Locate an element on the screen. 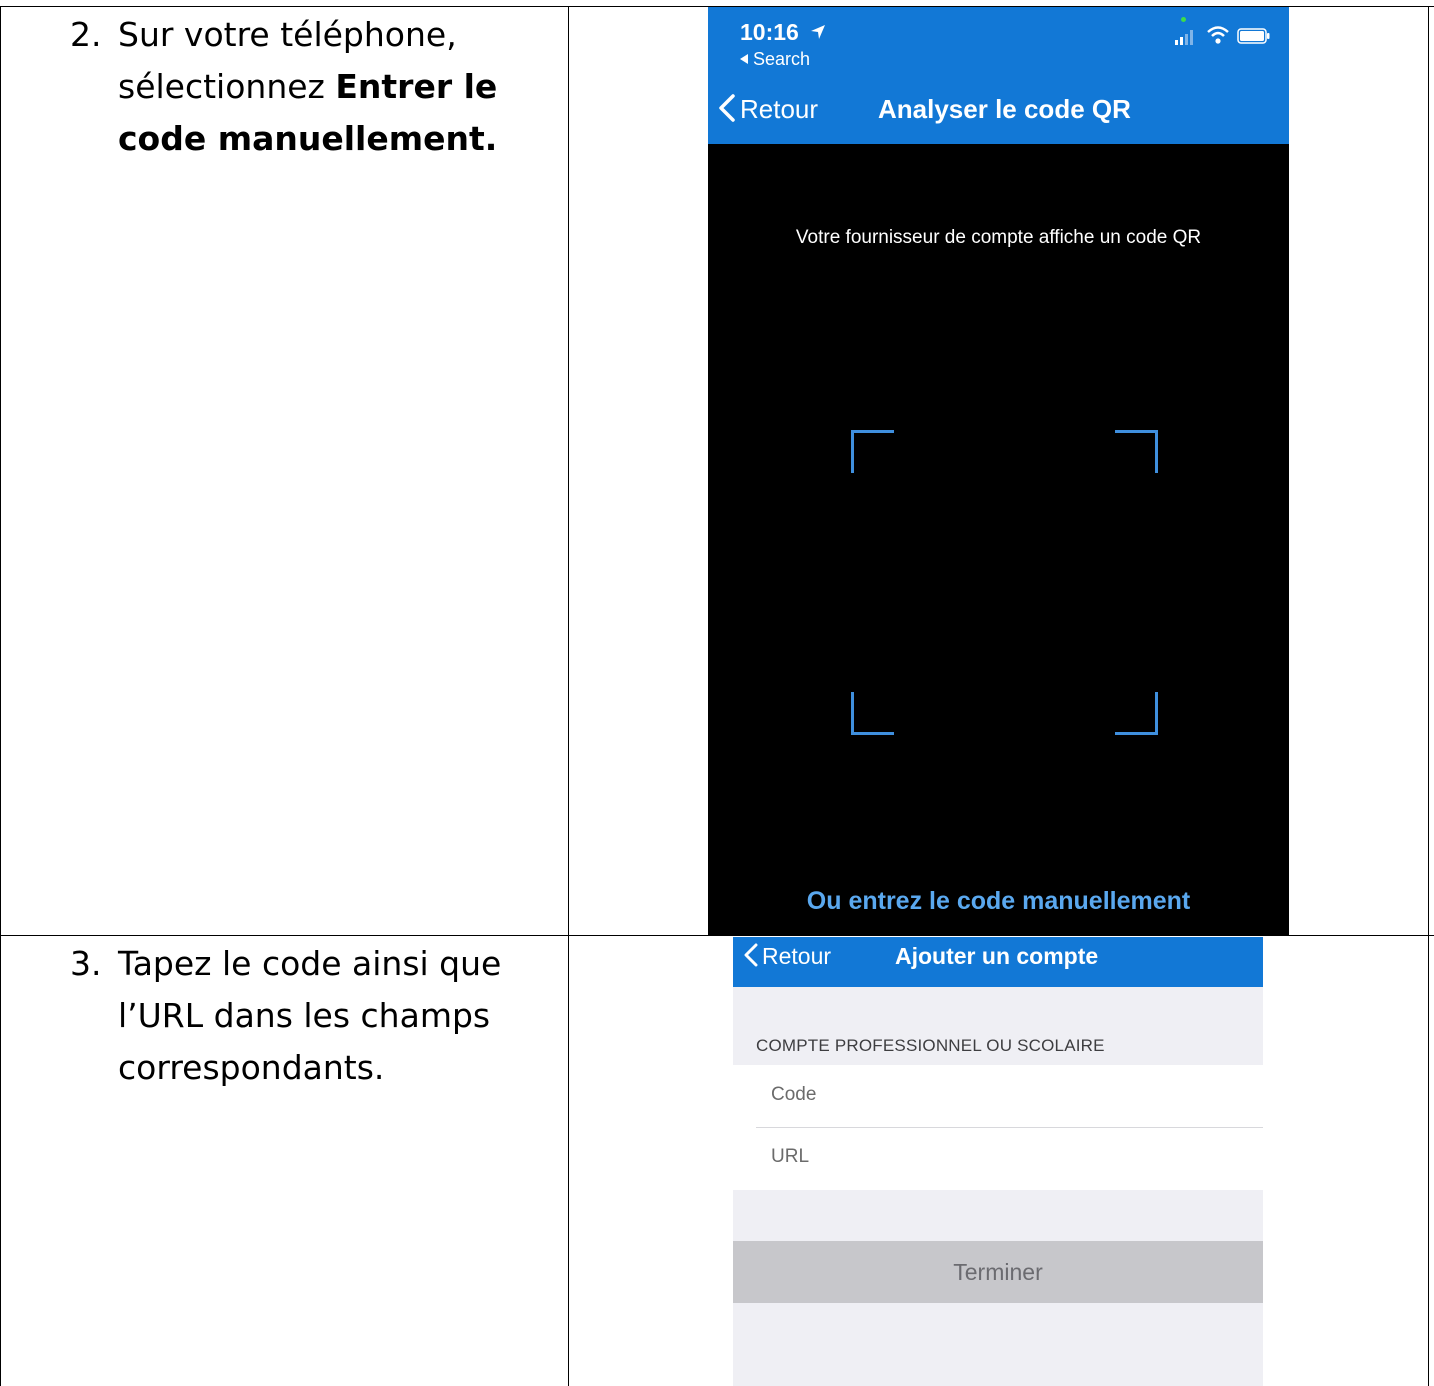 This screenshot has height=1386, width=1434. step-number: 3. is located at coordinates (86, 963).